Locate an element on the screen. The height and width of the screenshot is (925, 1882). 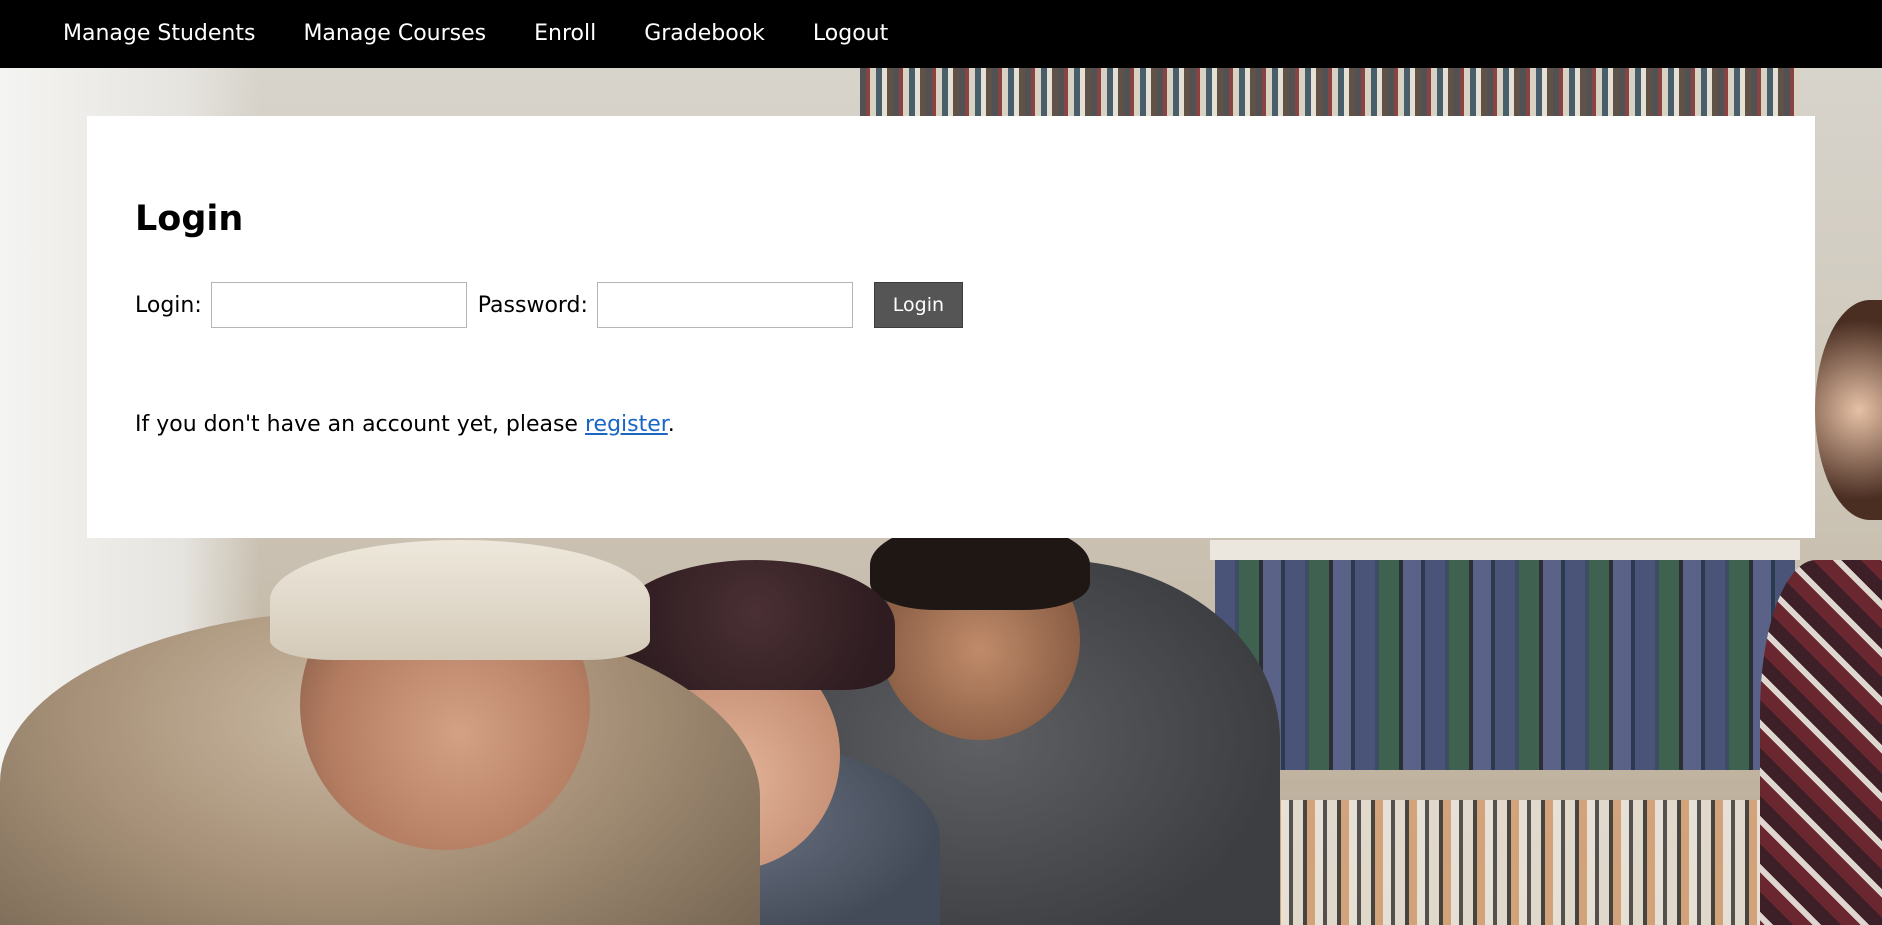
login-form: Login: Password: Login is located at coordinates (549, 305).